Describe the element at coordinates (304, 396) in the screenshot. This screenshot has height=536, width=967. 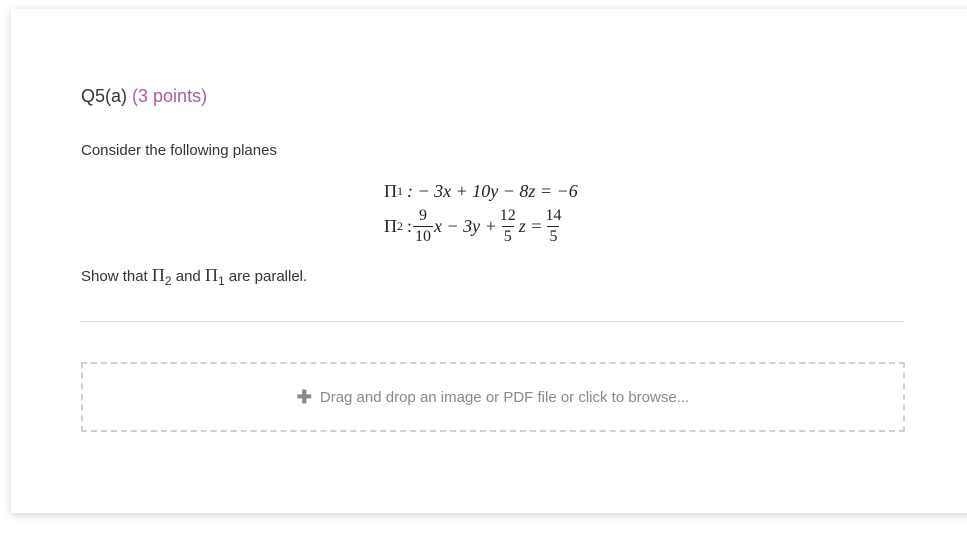
I see `plus-icon: ✚` at that location.